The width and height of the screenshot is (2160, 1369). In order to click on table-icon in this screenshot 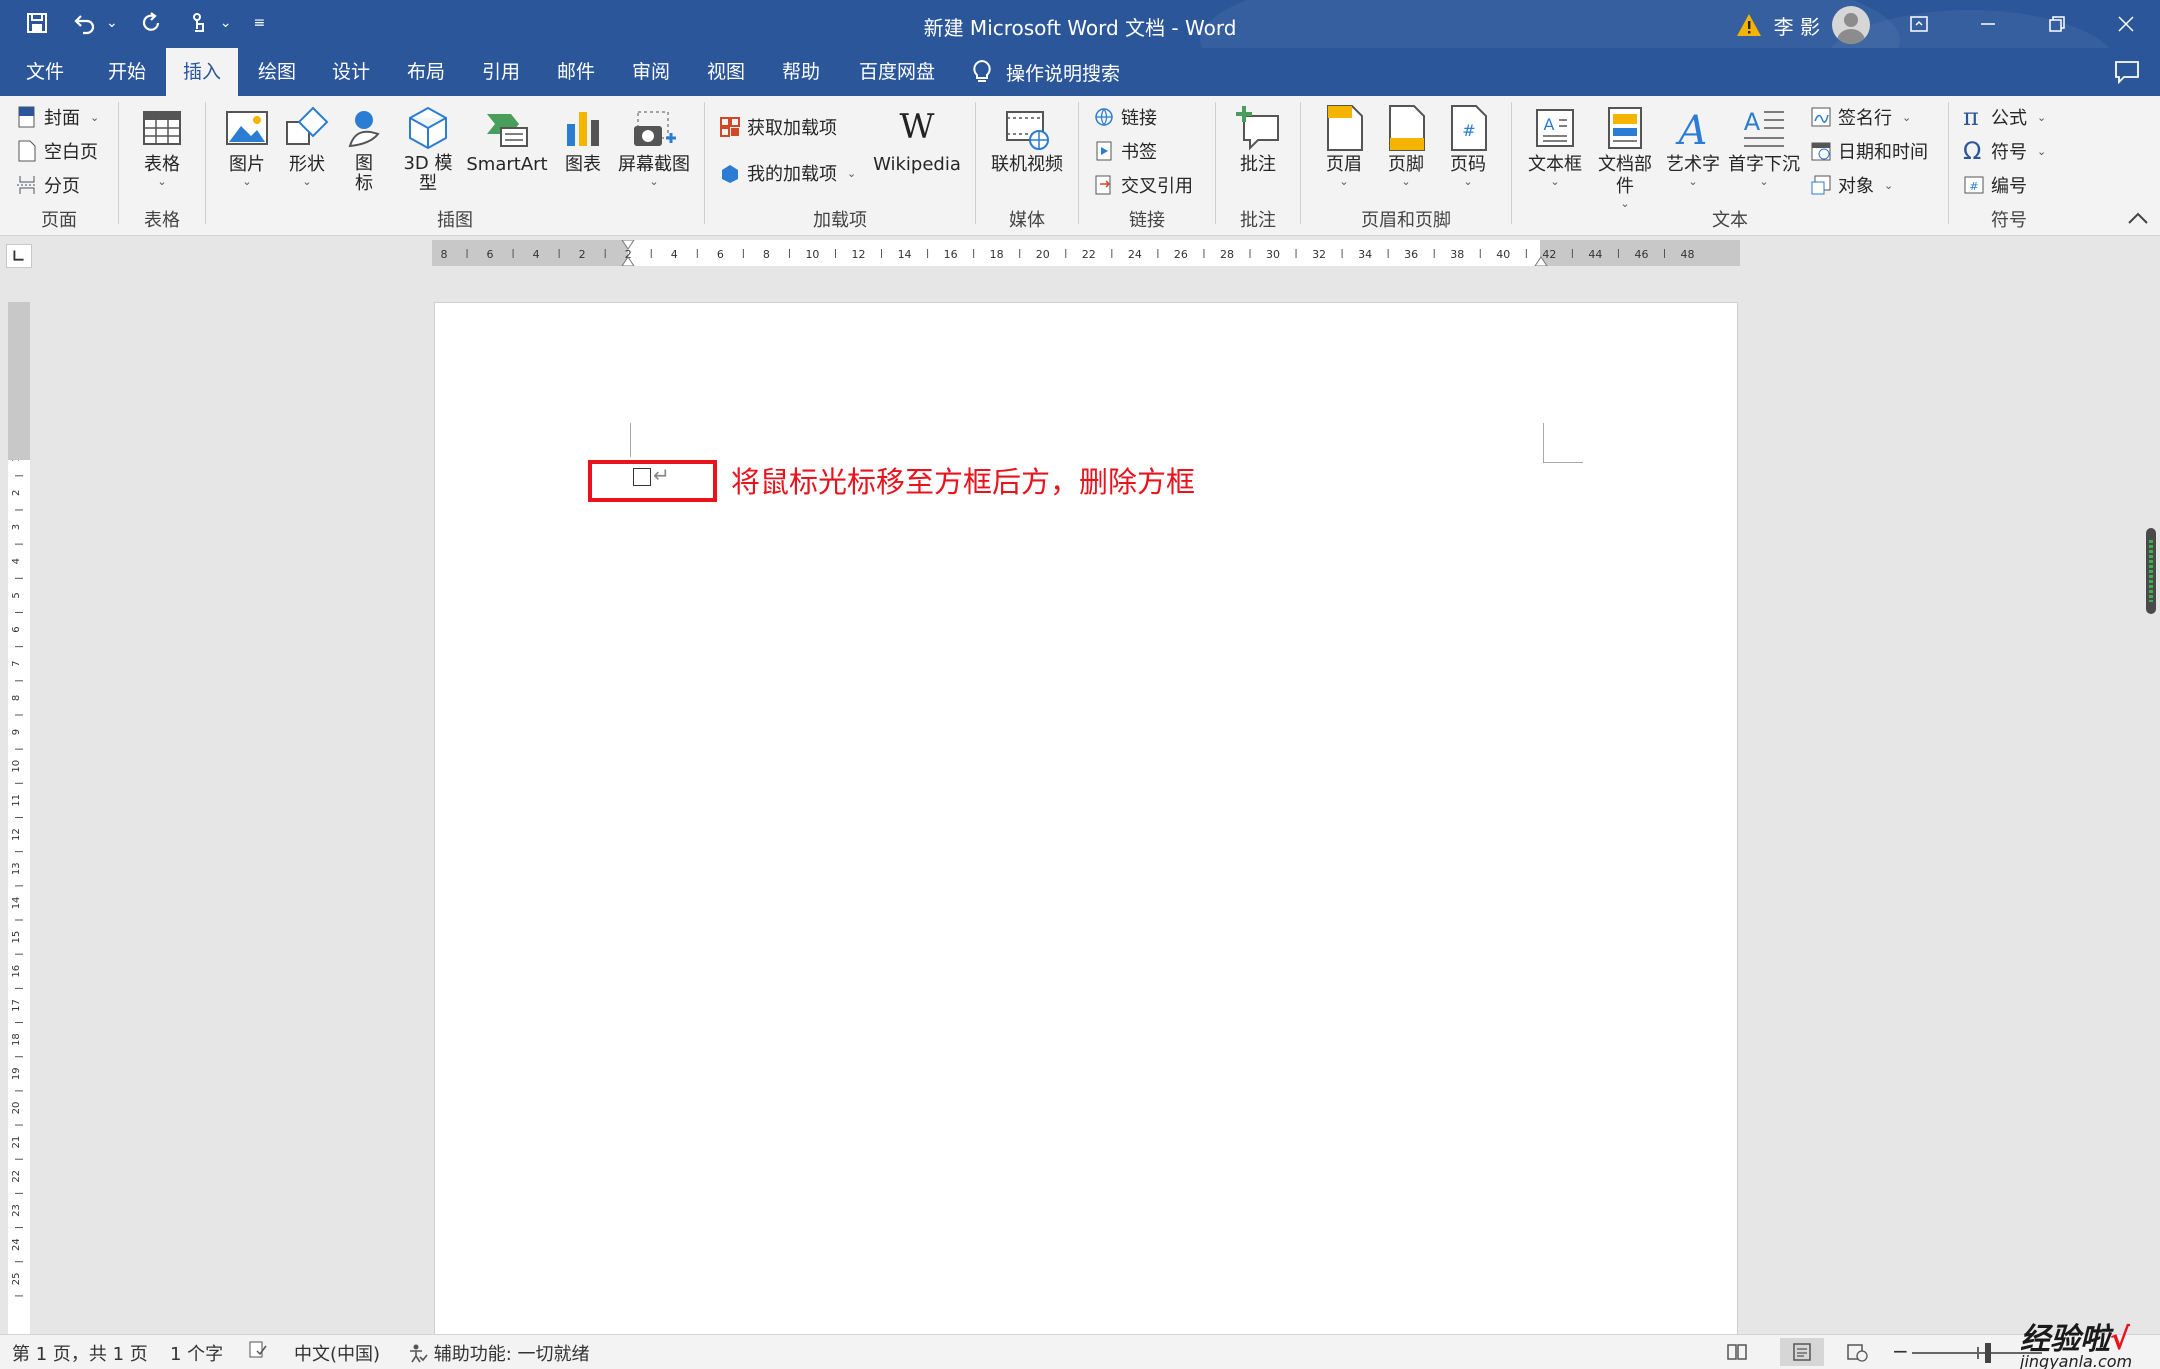, I will do `click(162, 128)`.